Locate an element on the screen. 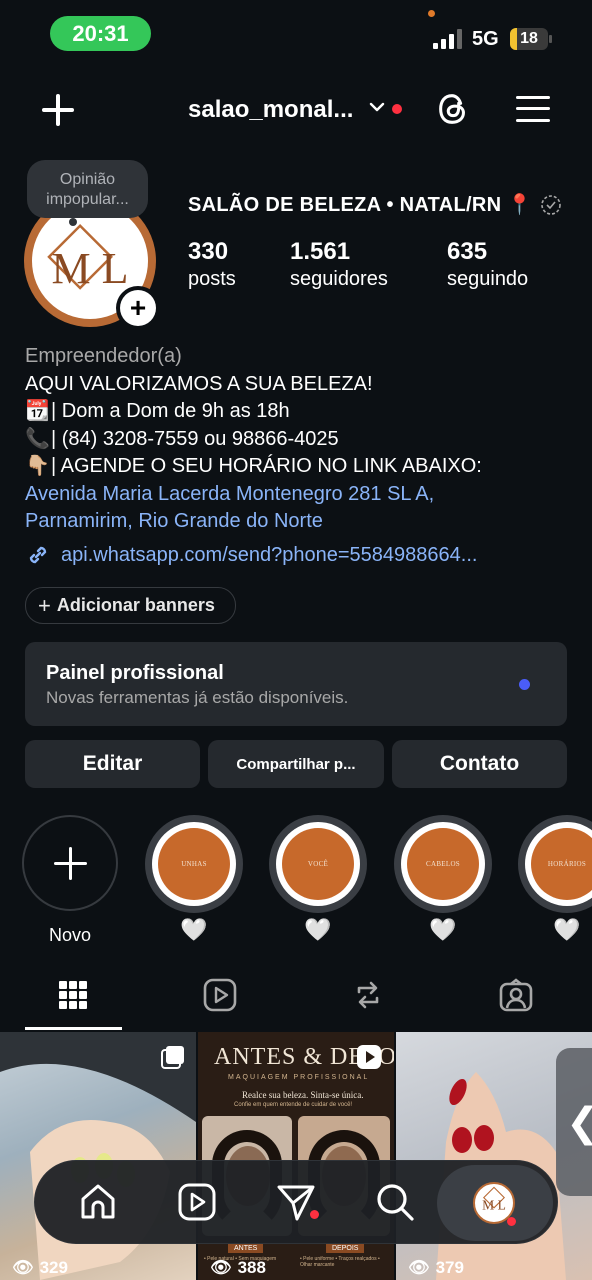 The height and width of the screenshot is (1280, 592). highlight-item: CABELOS 🤍 is located at coordinates (443, 879).